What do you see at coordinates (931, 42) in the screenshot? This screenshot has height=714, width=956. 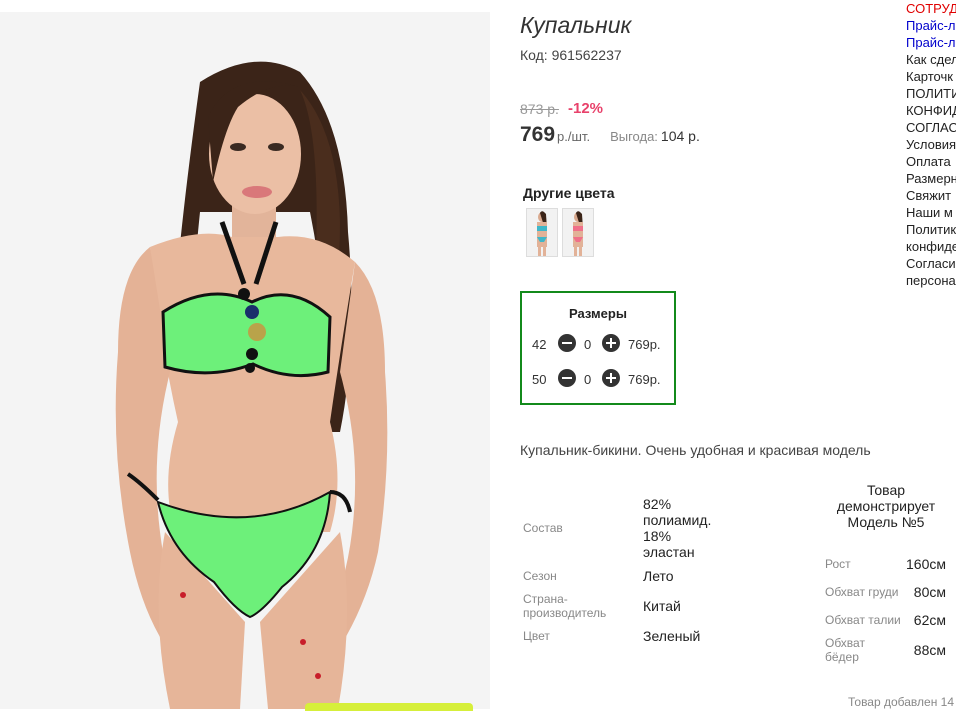 I see `nav-link-pricelist-2: Прайс-л` at bounding box center [931, 42].